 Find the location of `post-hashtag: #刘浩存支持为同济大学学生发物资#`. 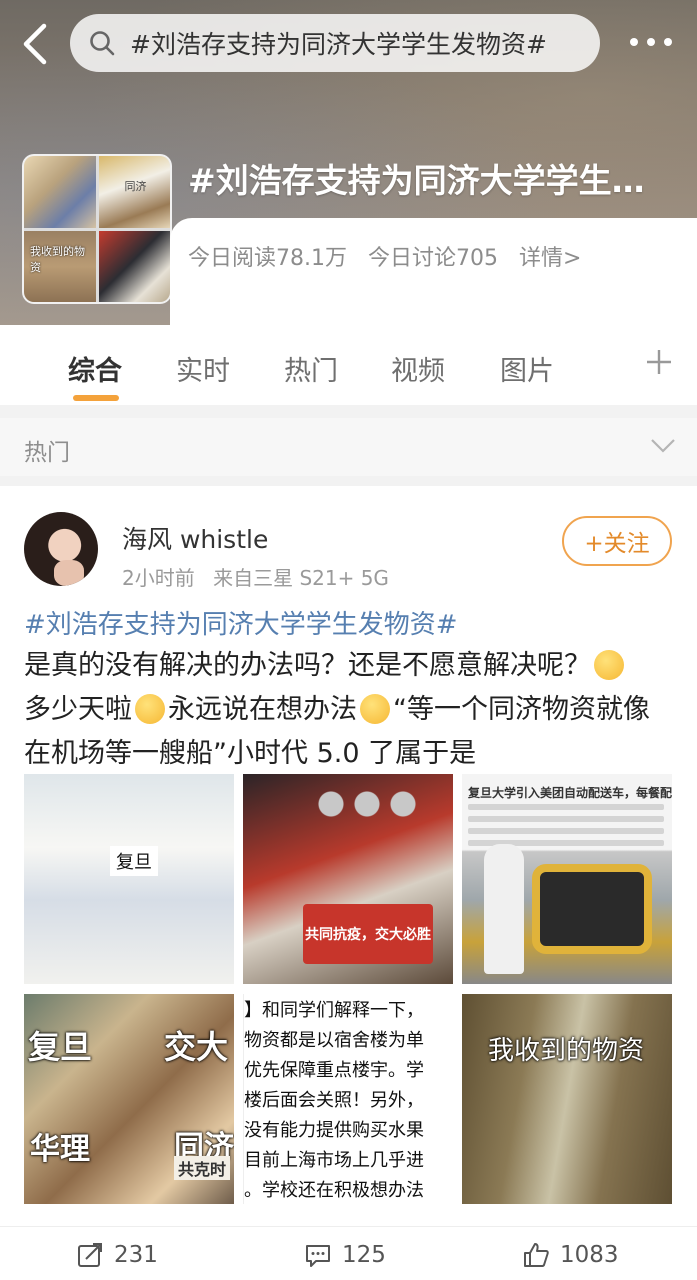

post-hashtag: #刘浩存支持为同济大学学生发物资# is located at coordinates (241, 622).